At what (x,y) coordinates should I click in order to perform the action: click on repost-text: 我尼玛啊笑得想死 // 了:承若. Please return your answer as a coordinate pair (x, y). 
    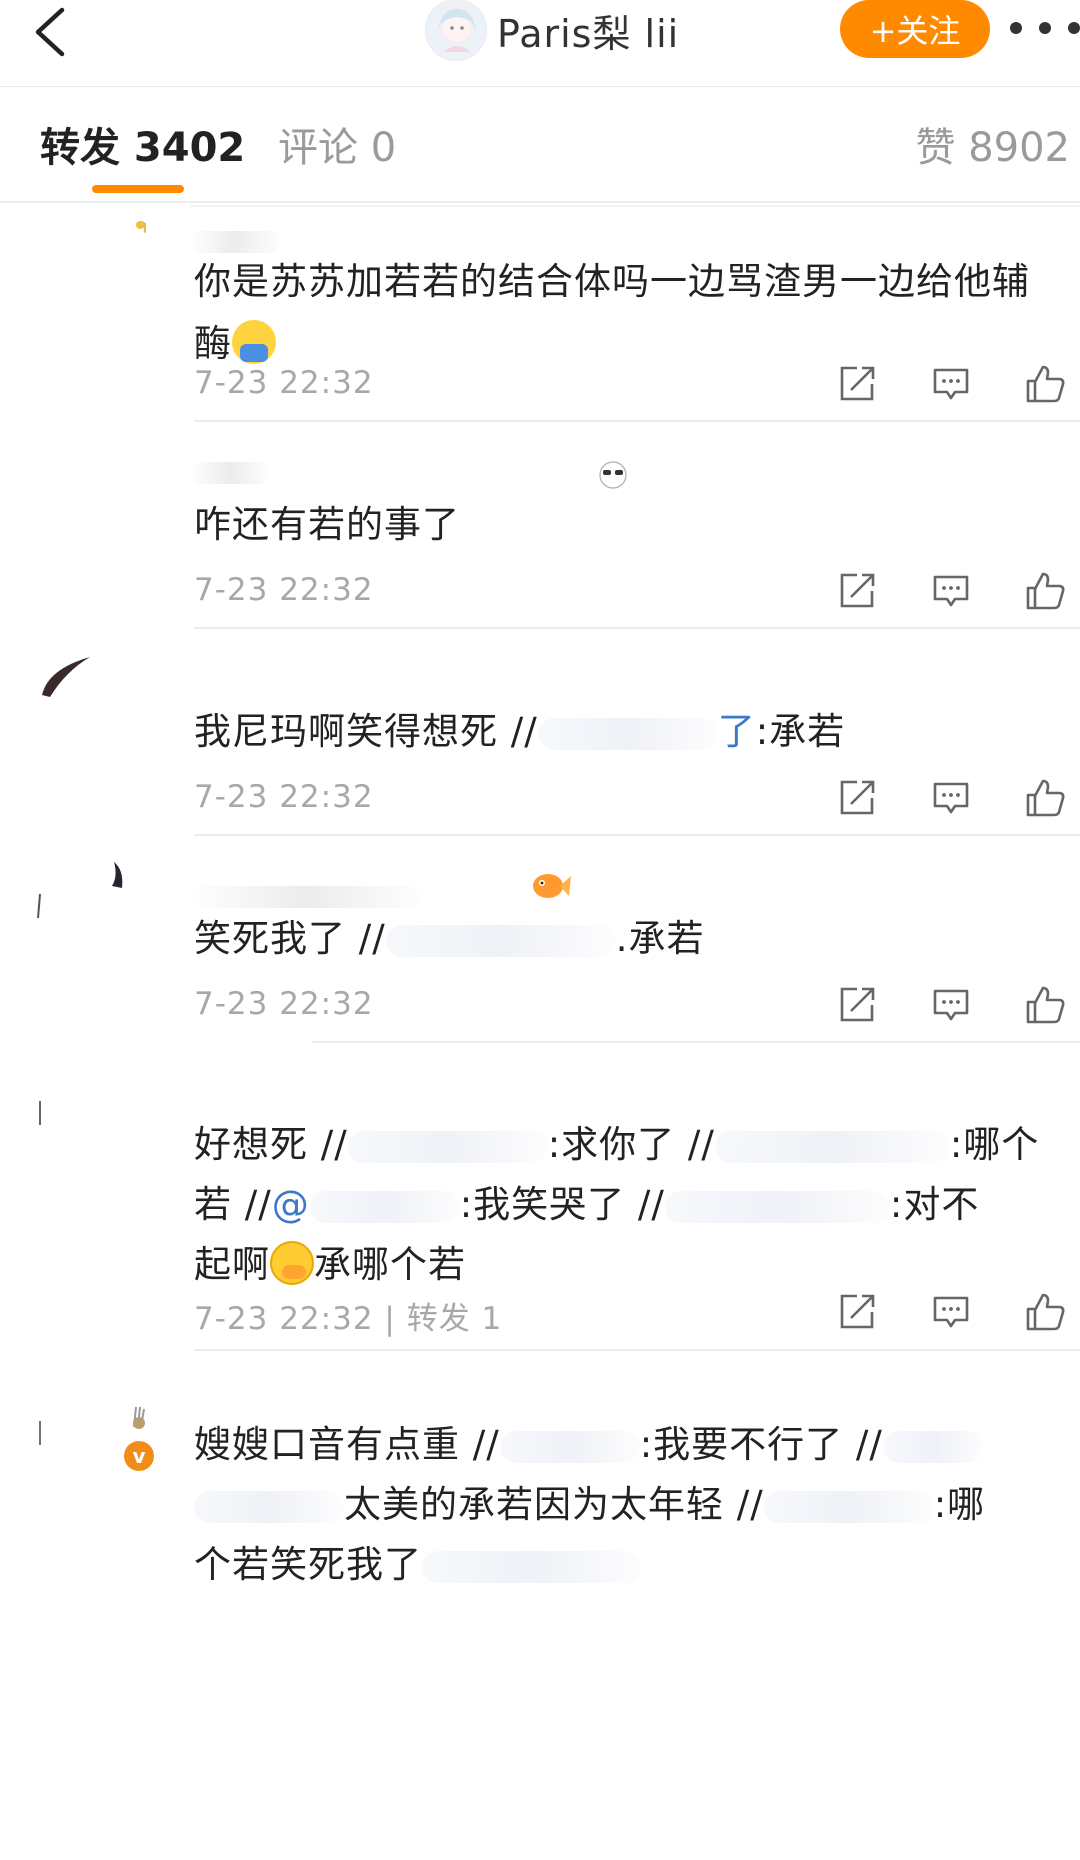
    Looking at the image, I should click on (629, 732).